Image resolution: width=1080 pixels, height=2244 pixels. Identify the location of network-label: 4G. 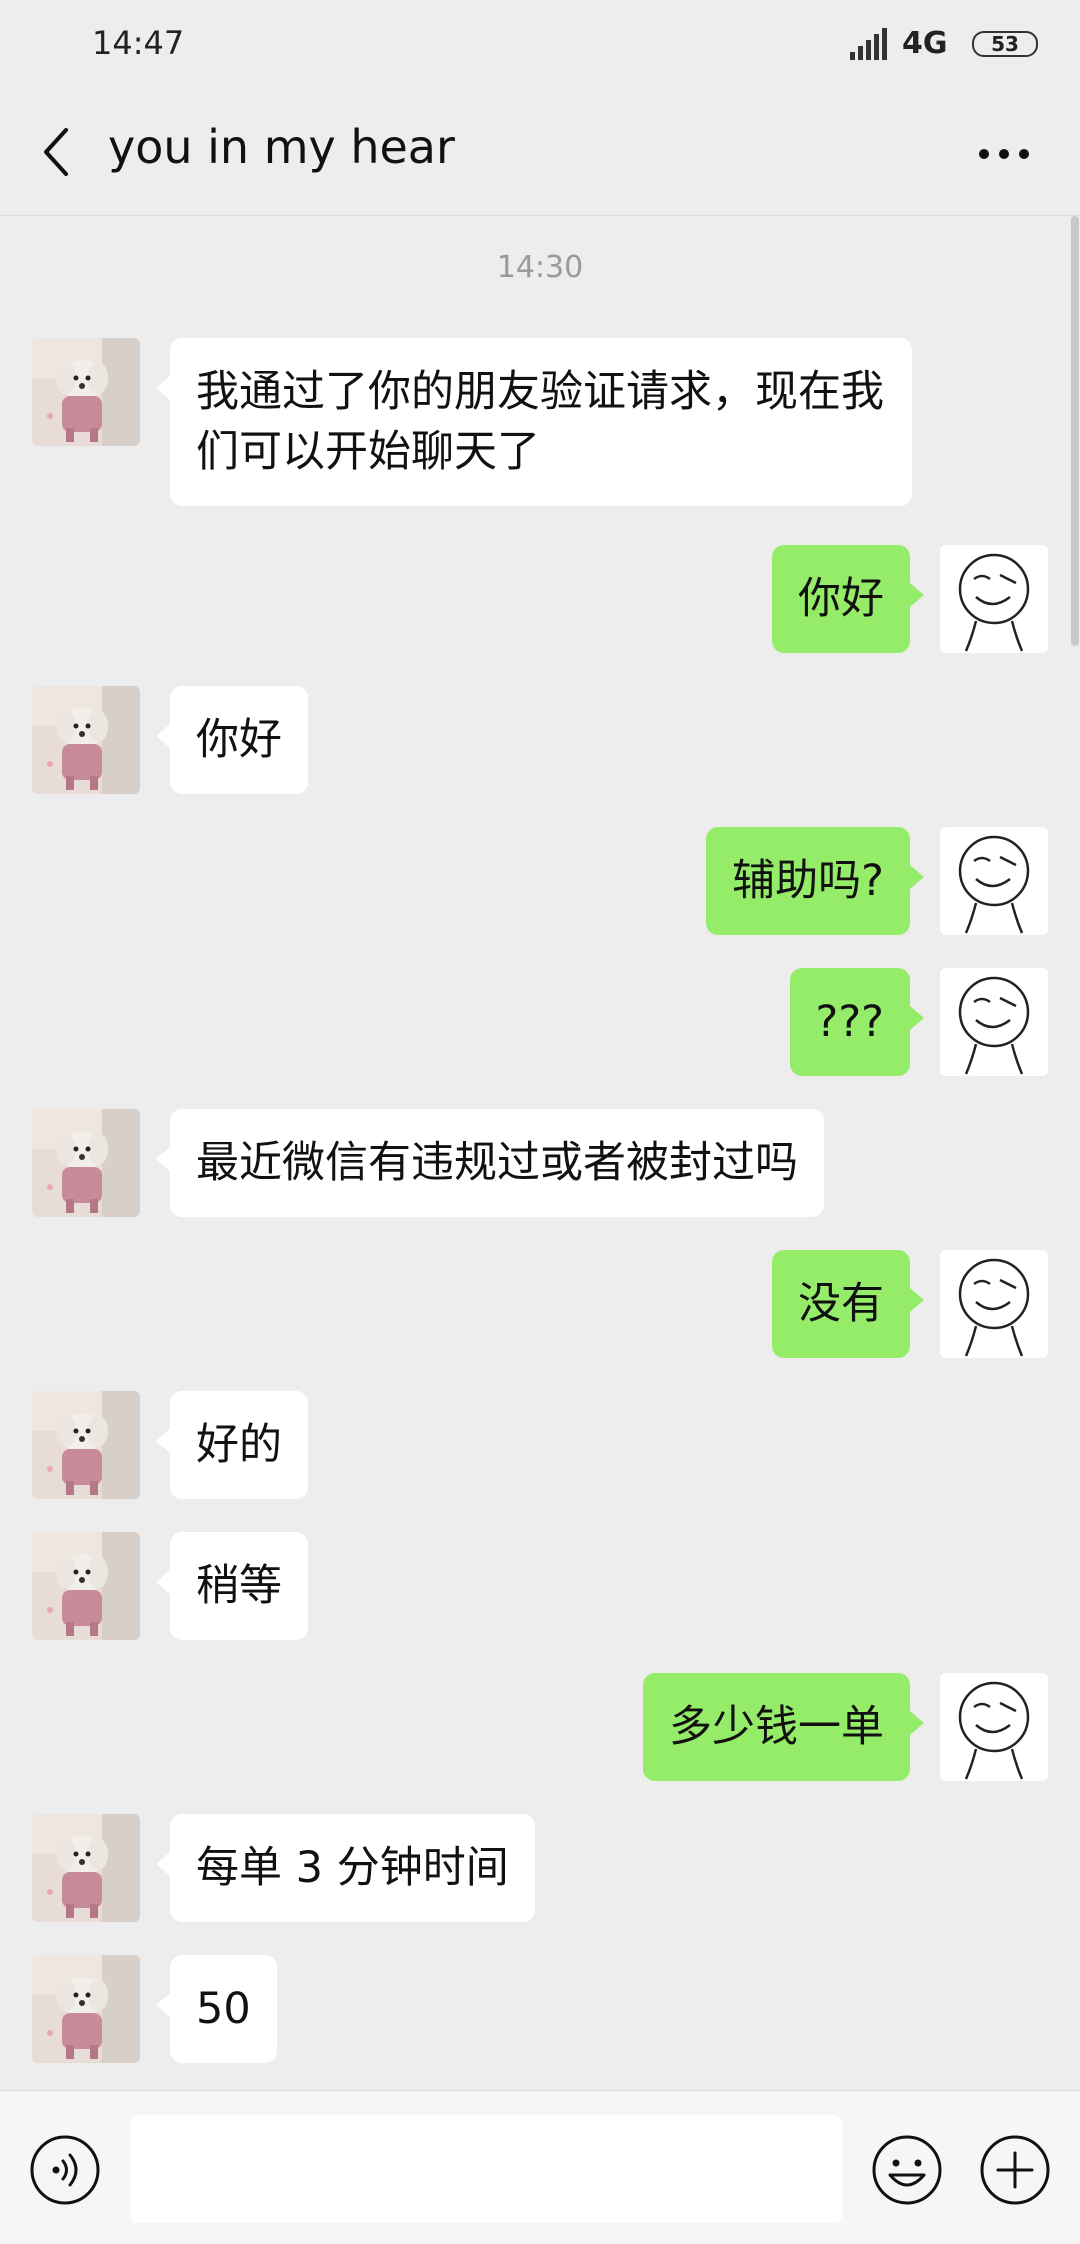
(925, 43).